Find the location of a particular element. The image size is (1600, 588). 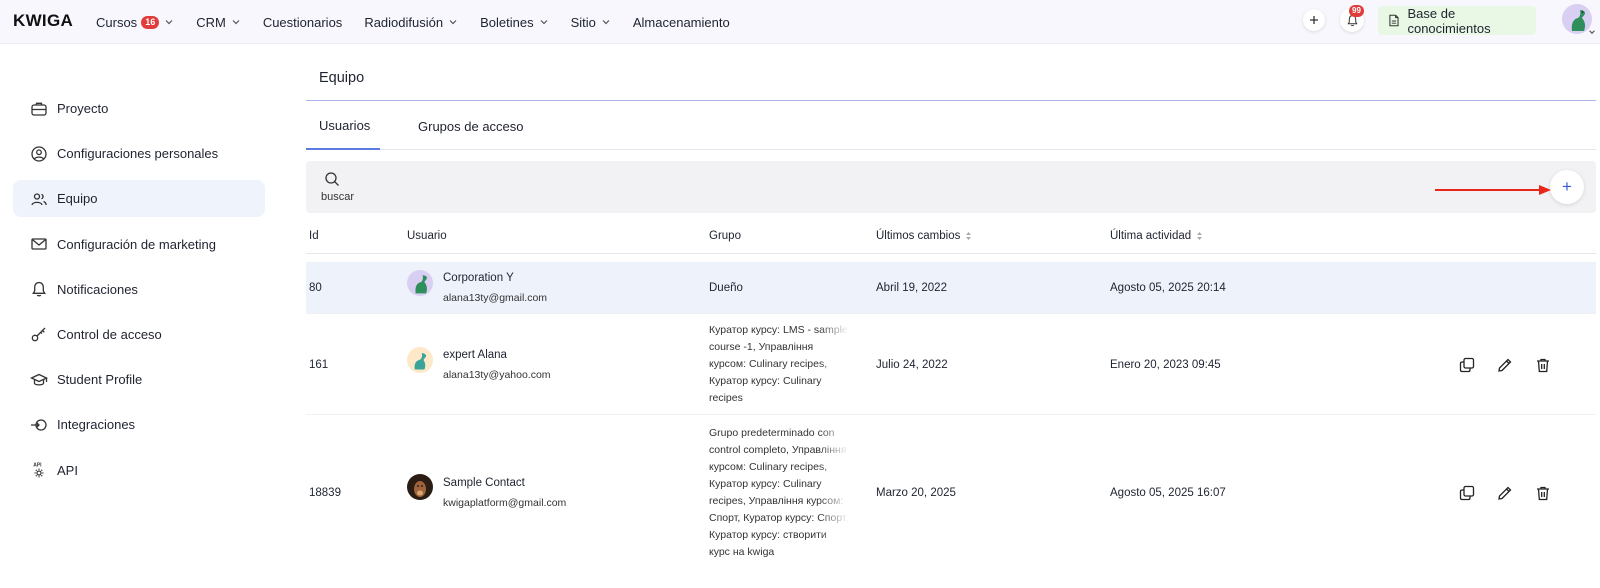

tab-grupos-de-acceso: Grupos de acceso is located at coordinates (471, 126).